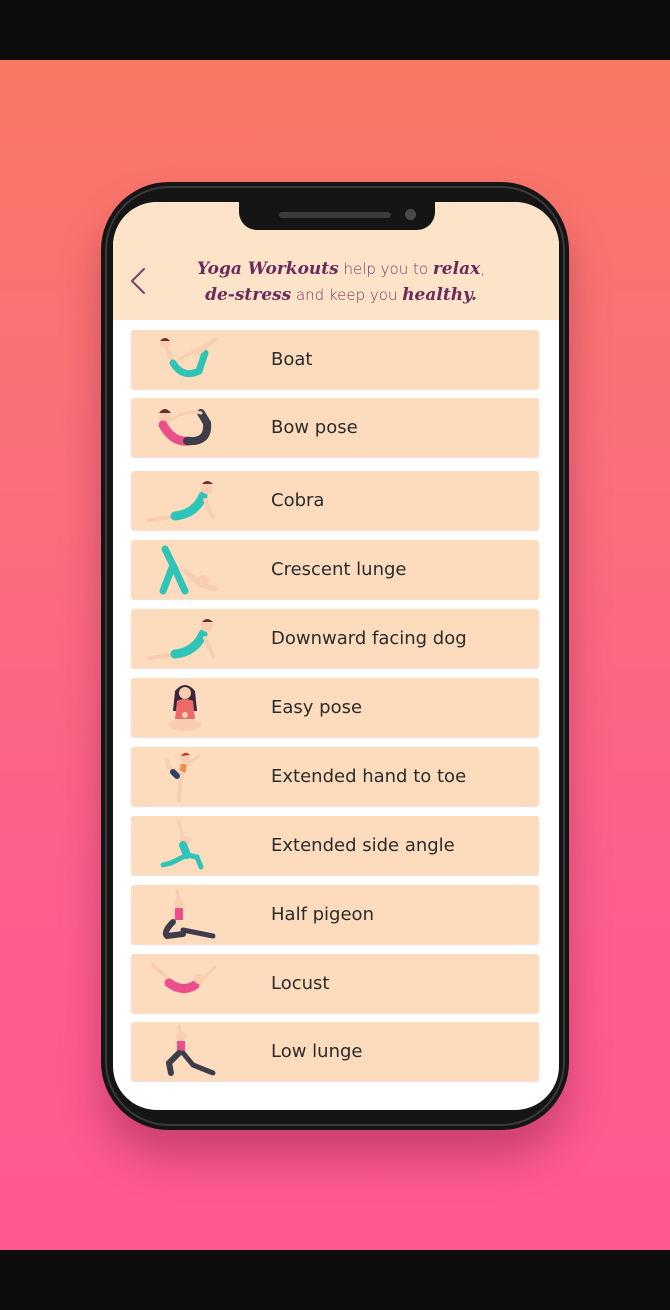  What do you see at coordinates (483, 269) in the screenshot?
I see `tagline-comma: ,` at bounding box center [483, 269].